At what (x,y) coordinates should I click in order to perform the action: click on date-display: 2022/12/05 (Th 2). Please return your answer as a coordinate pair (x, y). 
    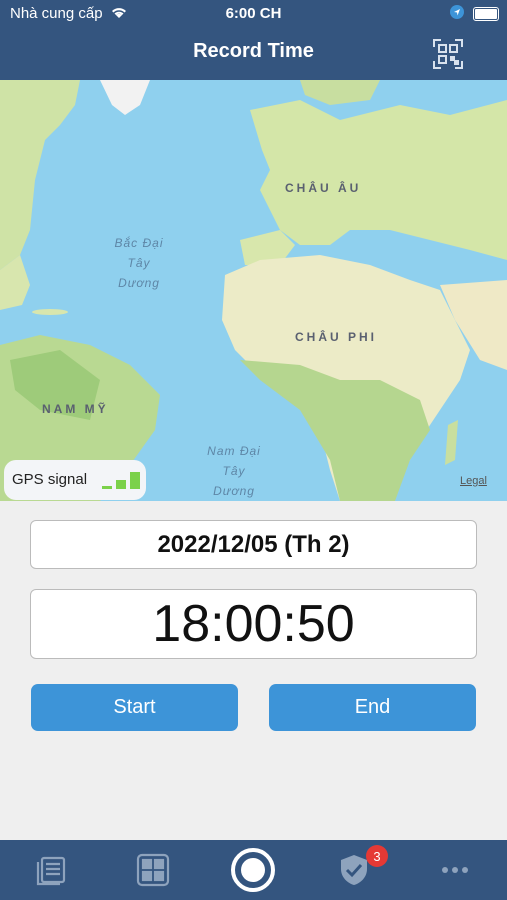
    Looking at the image, I should click on (253, 544).